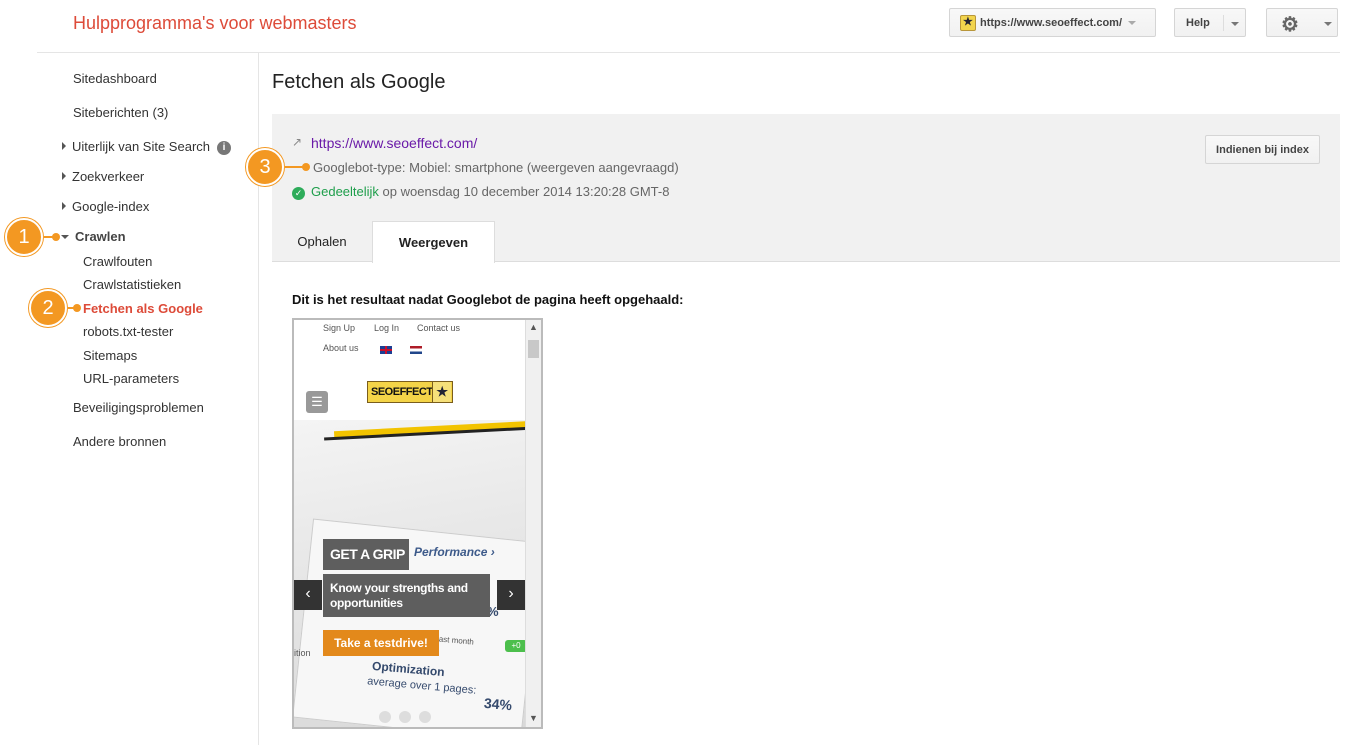 This screenshot has height=745, width=1349. I want to click on nl-flag-icon, so click(416, 350).